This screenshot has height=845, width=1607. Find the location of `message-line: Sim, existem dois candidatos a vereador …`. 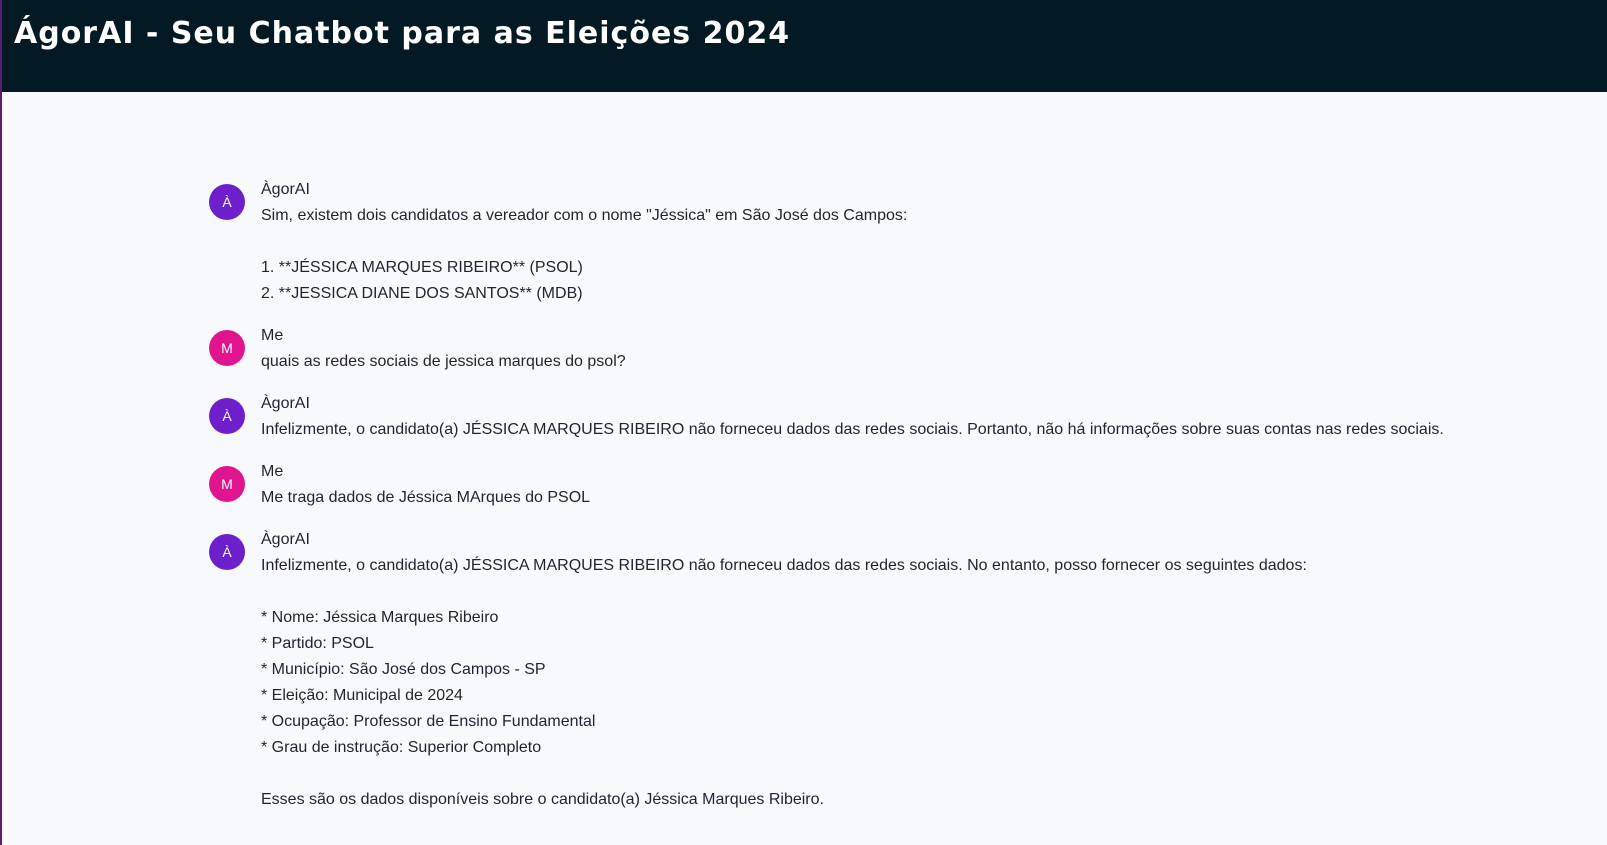

message-line: Sim, existem dois candidatos a vereador … is located at coordinates (584, 215).